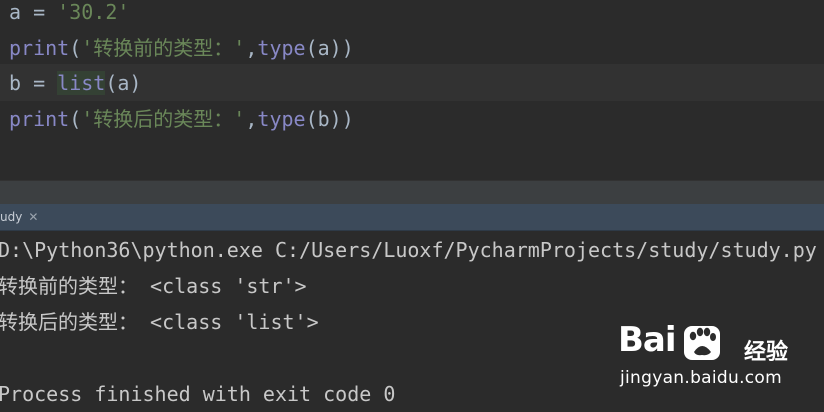 The width and height of the screenshot is (824, 412). Describe the element at coordinates (702, 343) in the screenshot. I see `baidu-paw-icon` at that location.